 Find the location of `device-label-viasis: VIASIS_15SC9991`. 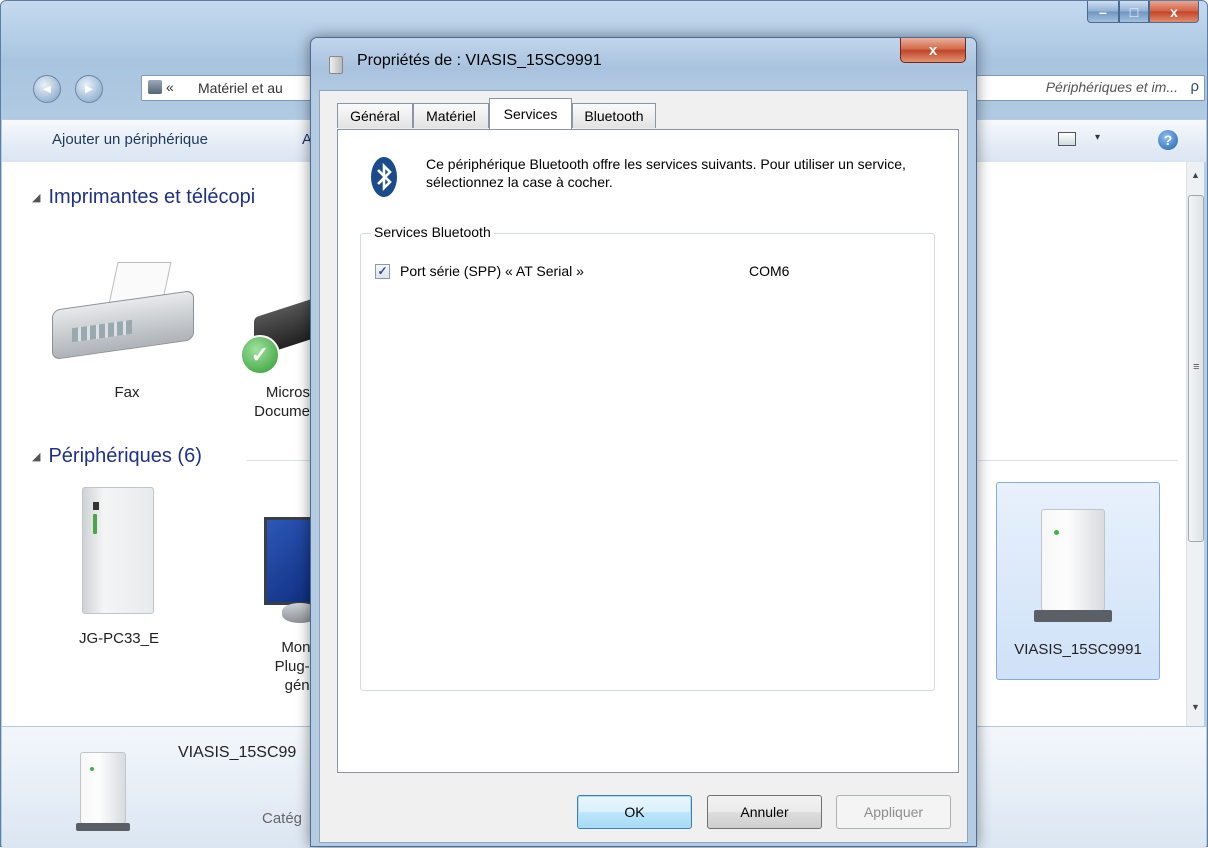

device-label-viasis: VIASIS_15SC9991 is located at coordinates (1078, 649).